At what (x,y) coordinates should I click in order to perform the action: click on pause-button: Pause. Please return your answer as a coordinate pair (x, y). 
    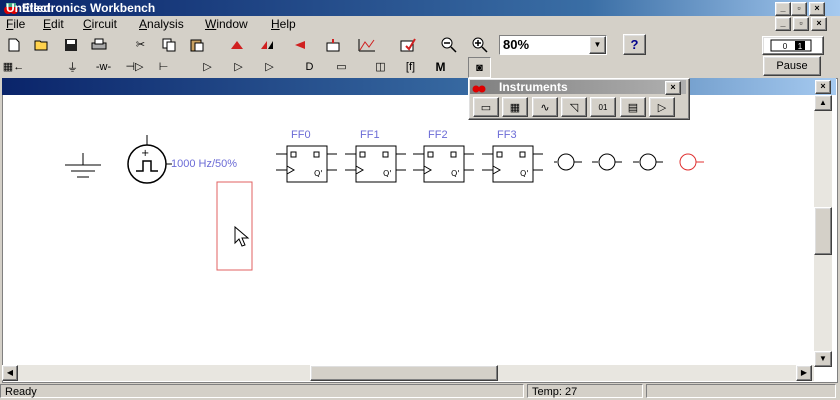
    Looking at the image, I should click on (792, 66).